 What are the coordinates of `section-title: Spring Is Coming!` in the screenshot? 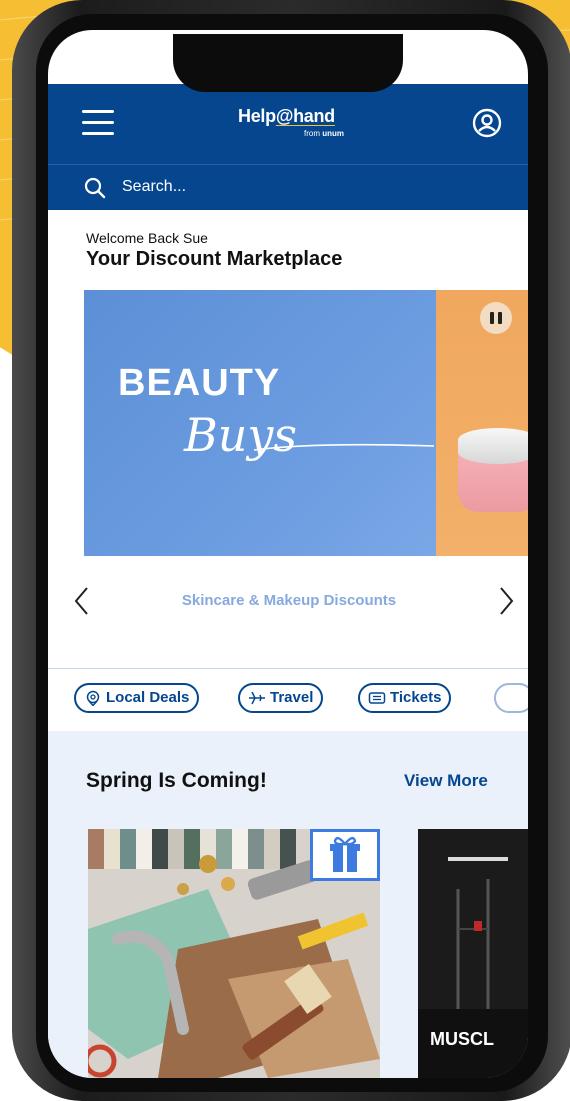 It's located at (176, 780).